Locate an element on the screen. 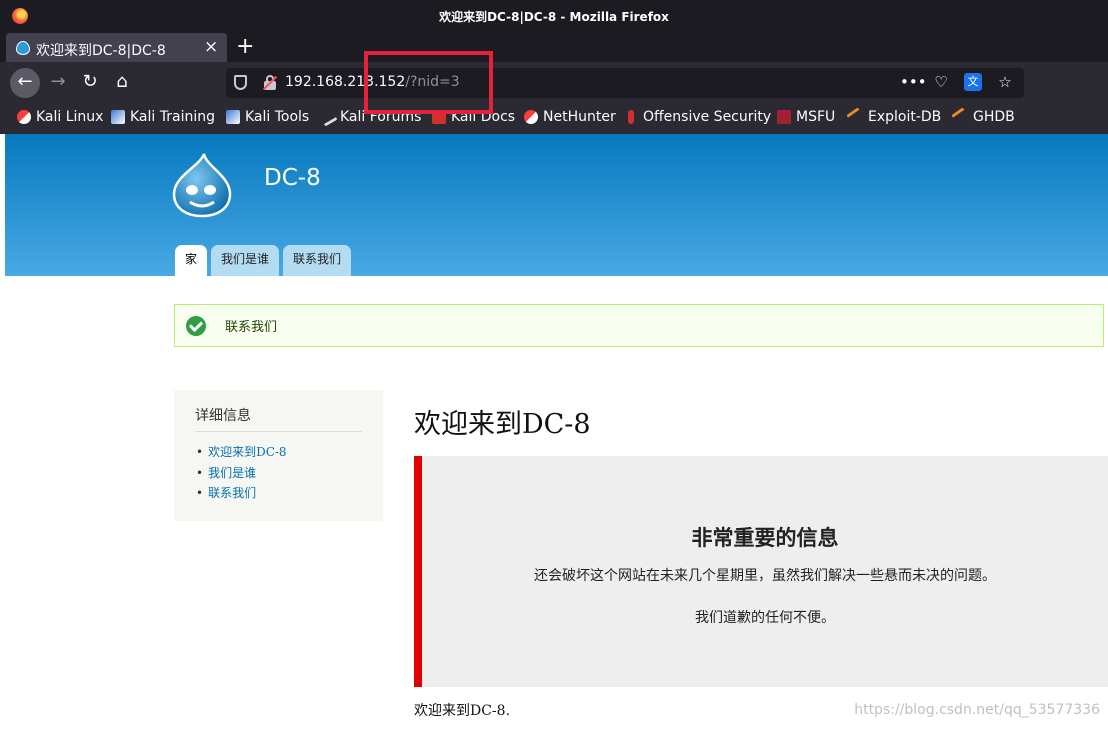 The width and height of the screenshot is (1108, 729). check-icon is located at coordinates (196, 326).